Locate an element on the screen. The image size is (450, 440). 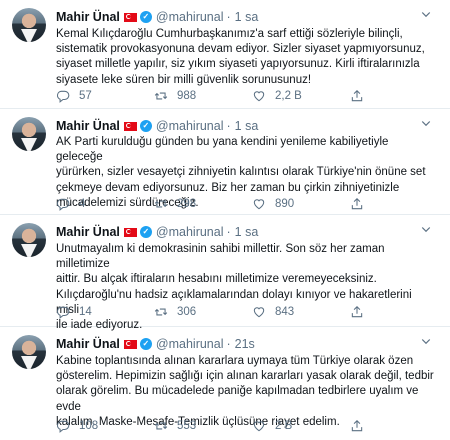
like-button: 2,2 B is located at coordinates (301, 96).